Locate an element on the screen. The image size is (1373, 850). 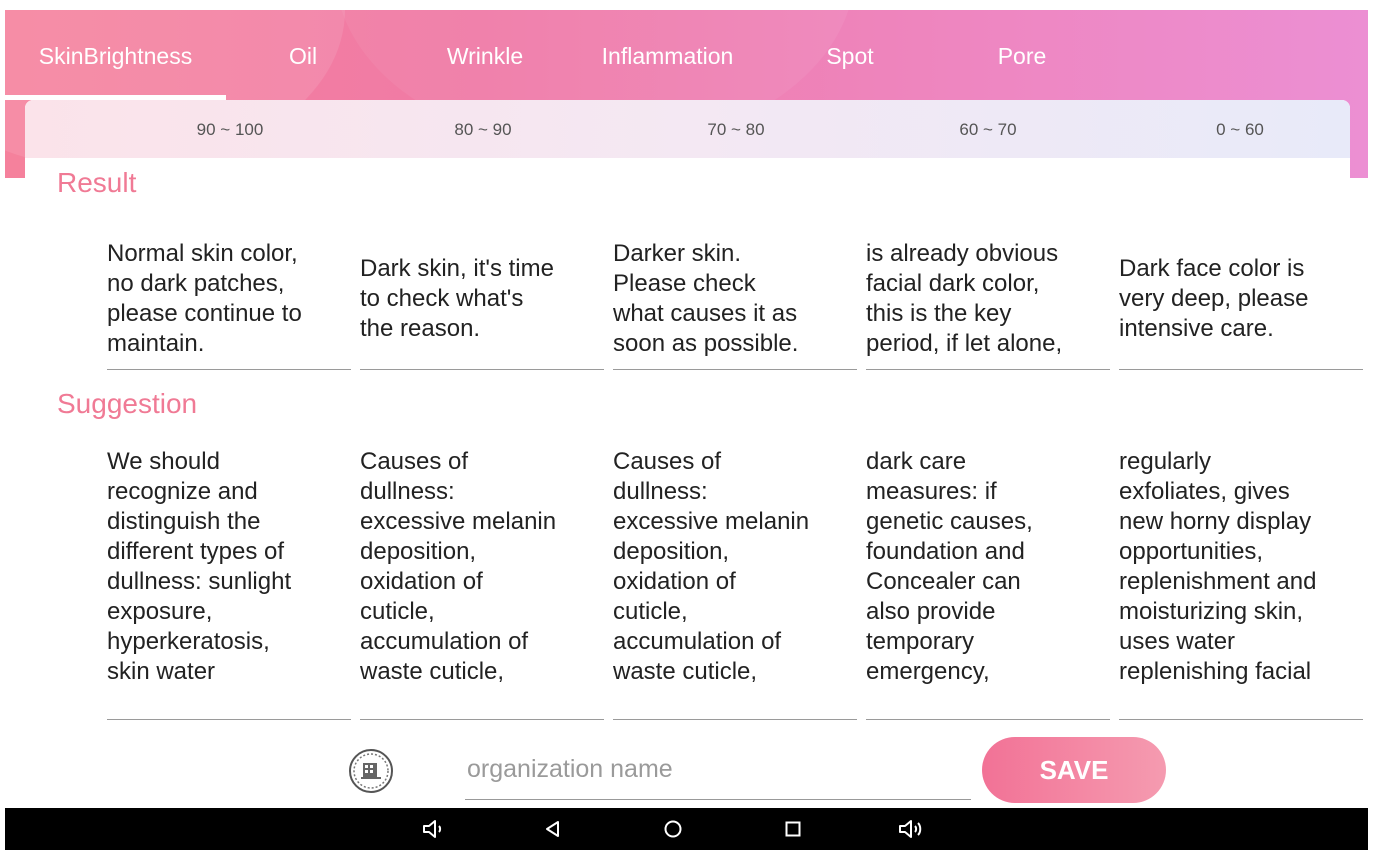
home-icon is located at coordinates (673, 829).